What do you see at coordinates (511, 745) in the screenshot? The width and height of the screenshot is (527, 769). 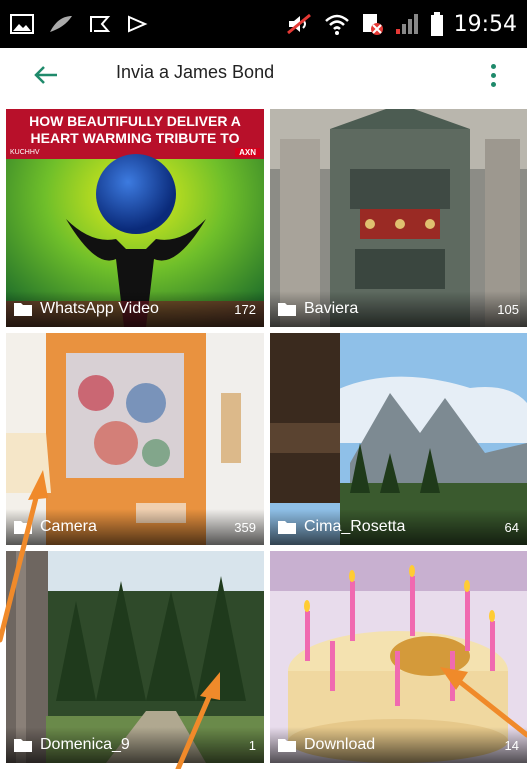 I see `album-count: 14` at bounding box center [511, 745].